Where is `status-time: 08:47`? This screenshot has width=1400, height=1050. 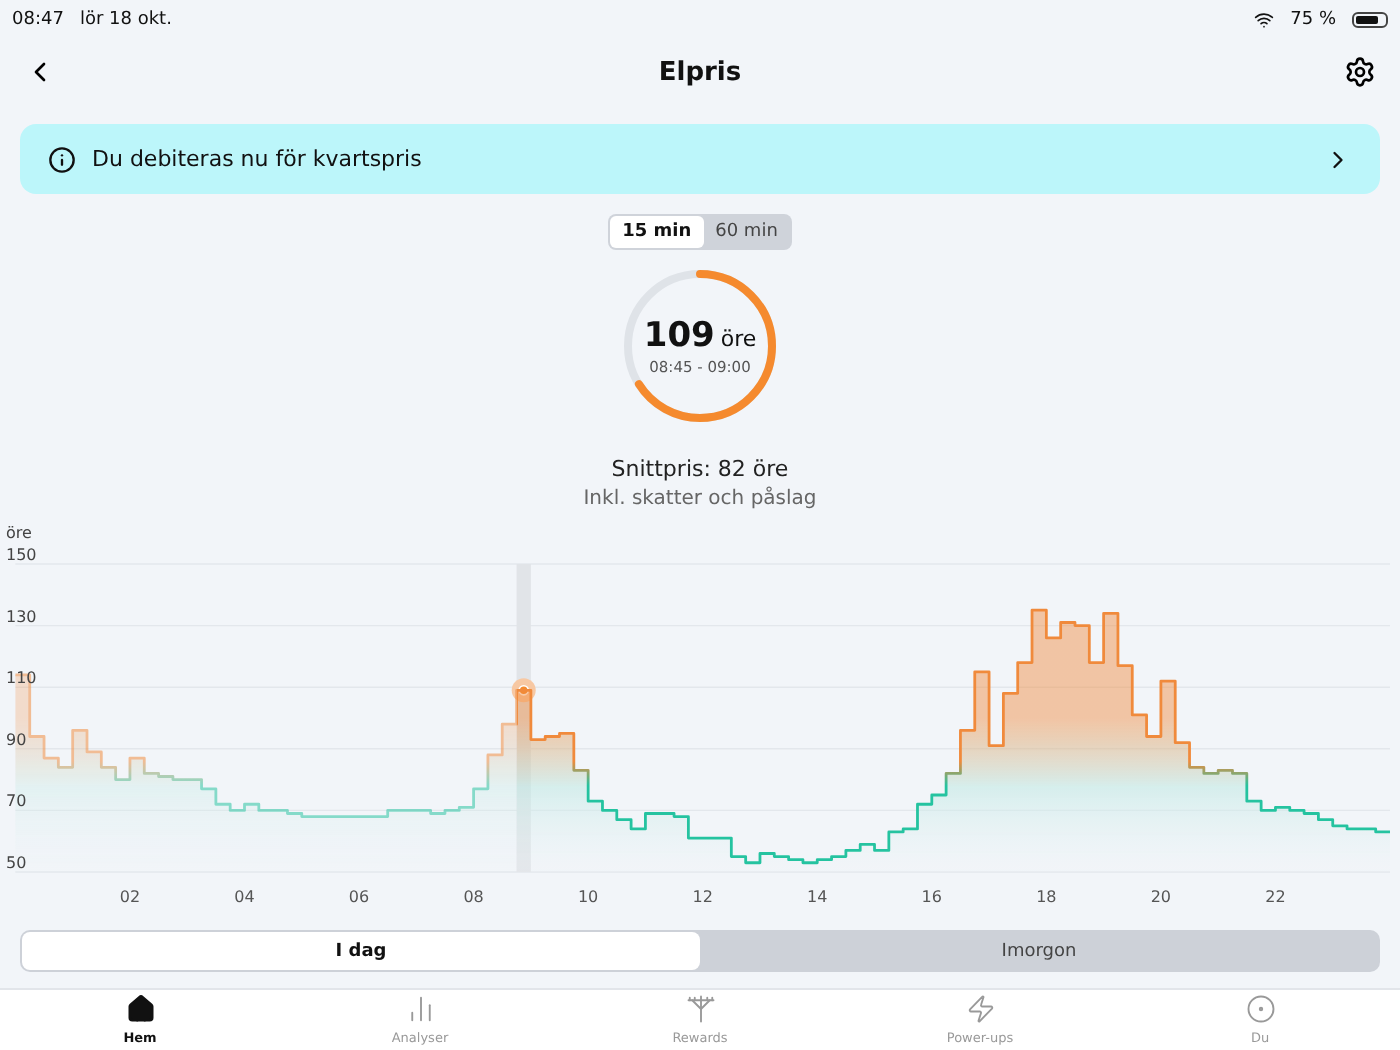
status-time: 08:47 is located at coordinates (38, 20).